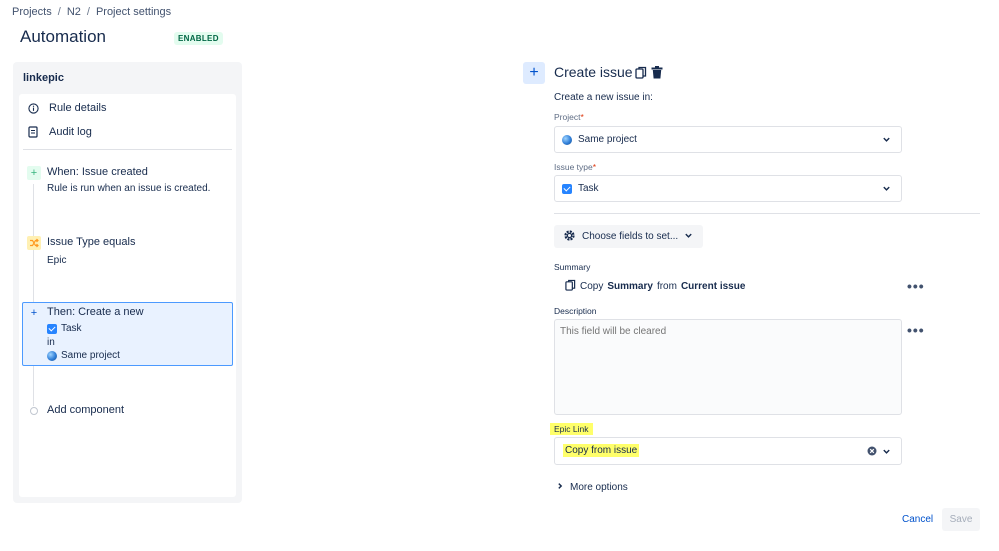 Image resolution: width=999 pixels, height=551 pixels. I want to click on summary-field-label: Summary, so click(572, 267).